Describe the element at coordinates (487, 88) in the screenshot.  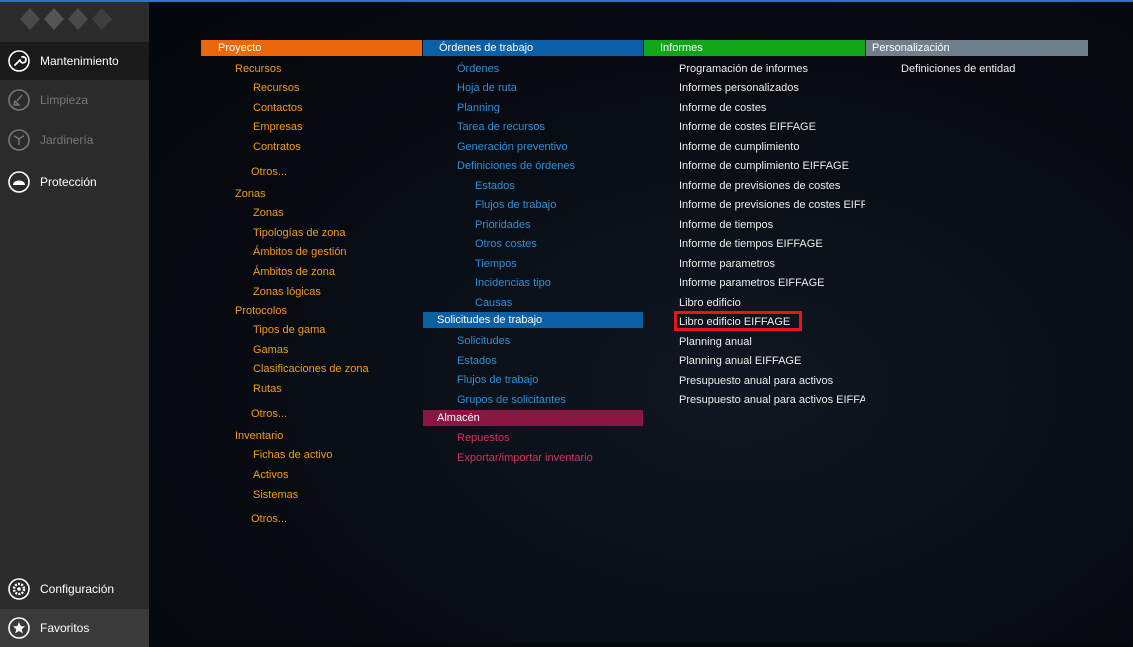
I see `menu-item-hoja-ruta: Hoja de ruta` at that location.